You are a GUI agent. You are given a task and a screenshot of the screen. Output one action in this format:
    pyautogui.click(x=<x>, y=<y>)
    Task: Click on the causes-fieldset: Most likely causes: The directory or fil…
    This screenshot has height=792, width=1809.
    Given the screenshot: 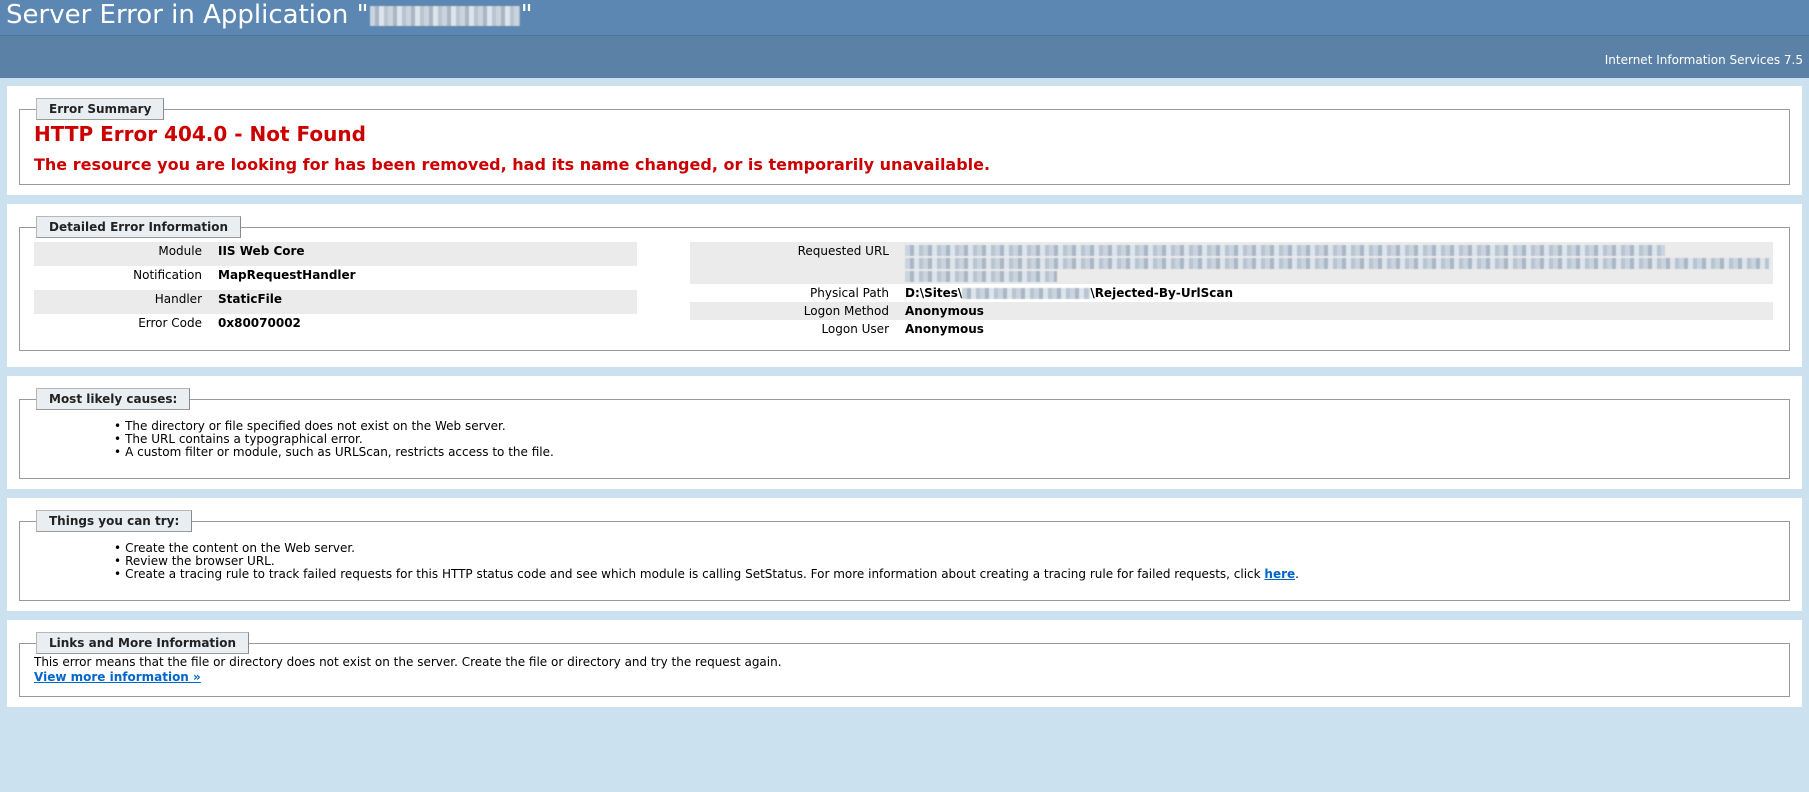 What is the action you would take?
    pyautogui.click(x=904, y=433)
    